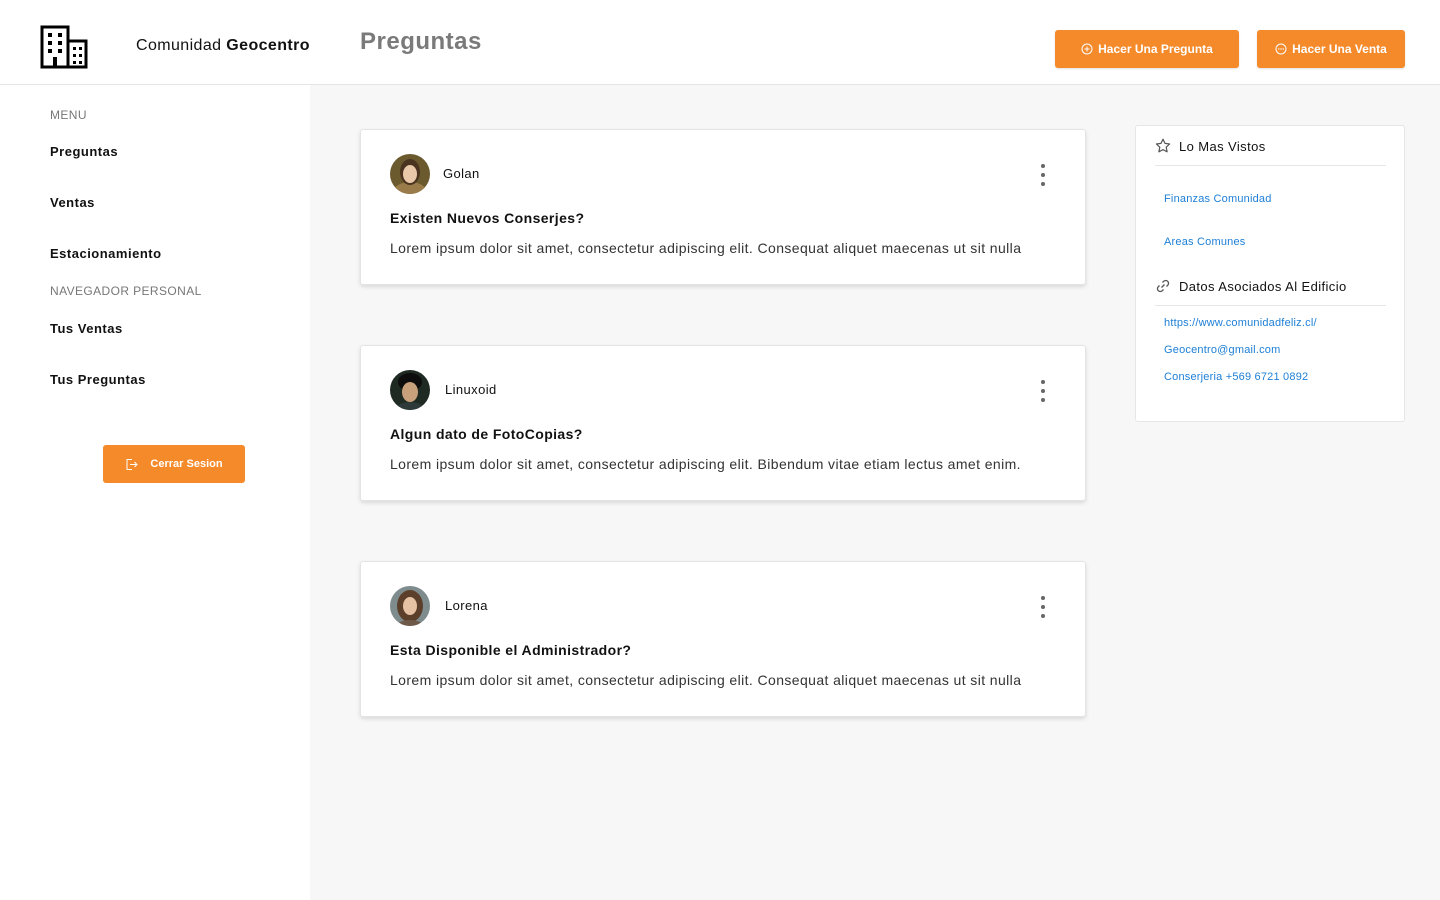  Describe the element at coordinates (179, 45) in the screenshot. I see `brand-prefix: Comunidad` at that location.